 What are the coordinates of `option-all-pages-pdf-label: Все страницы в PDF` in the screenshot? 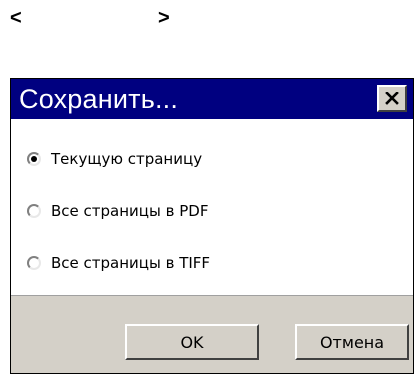 It's located at (130, 211).